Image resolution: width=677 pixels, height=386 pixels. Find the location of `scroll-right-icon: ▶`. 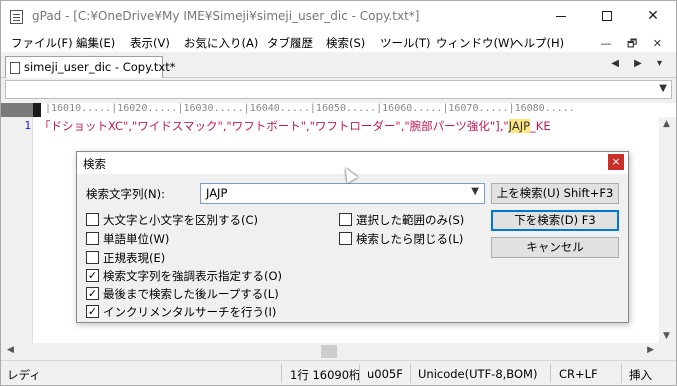

scroll-right-icon: ▶ is located at coordinates (650, 350).